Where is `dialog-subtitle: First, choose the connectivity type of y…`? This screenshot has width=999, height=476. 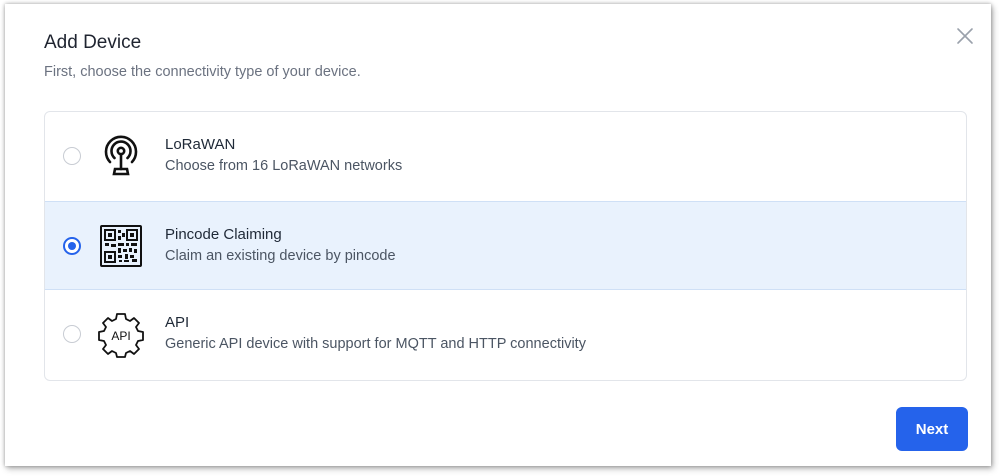 dialog-subtitle: First, choose the connectivity type of y… is located at coordinates (202, 72).